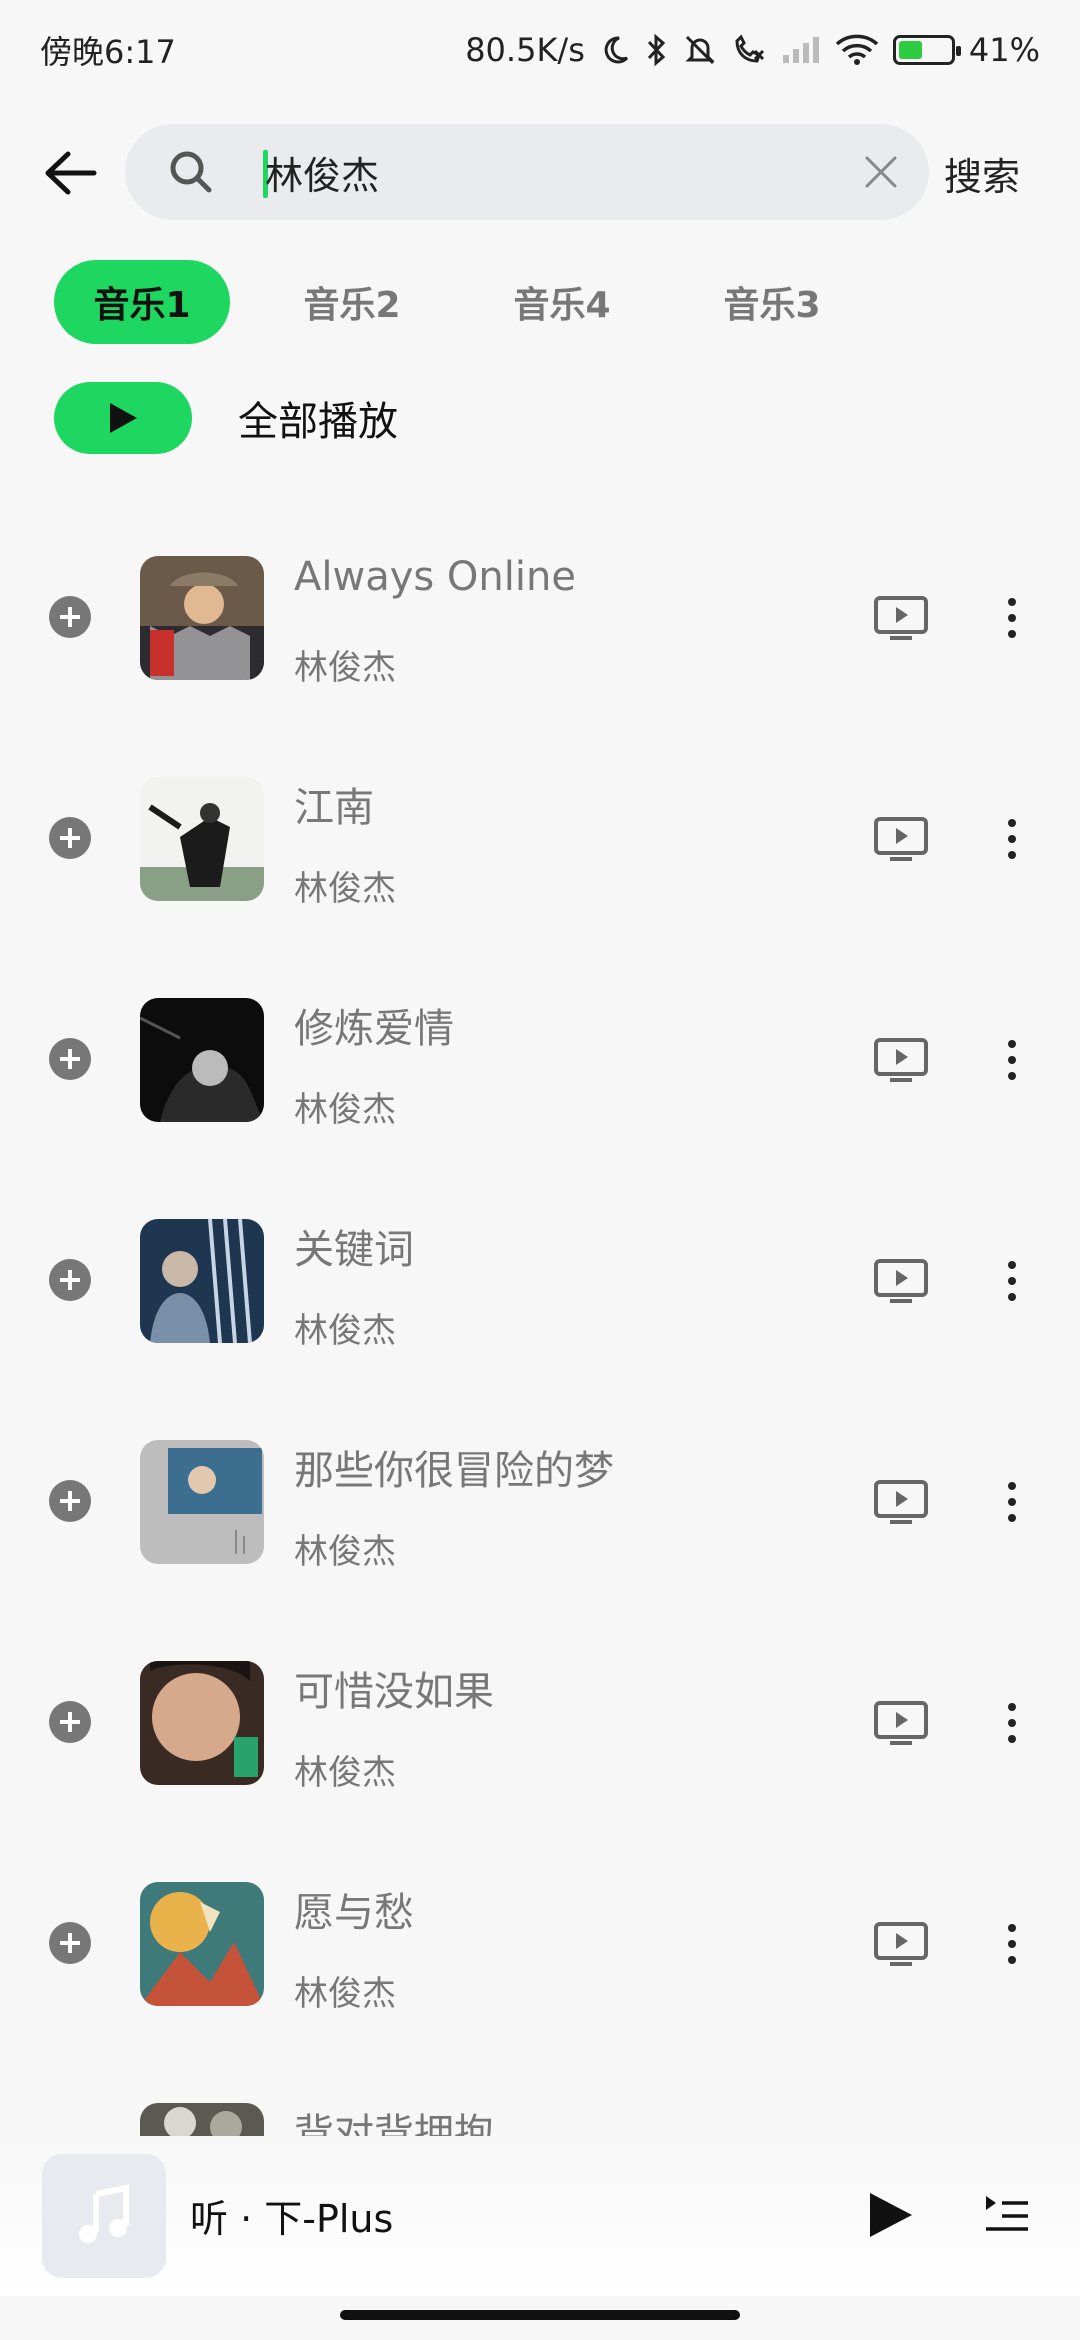 Image resolution: width=1080 pixels, height=2340 pixels. I want to click on song-title: 关键词, so click(354, 1250).